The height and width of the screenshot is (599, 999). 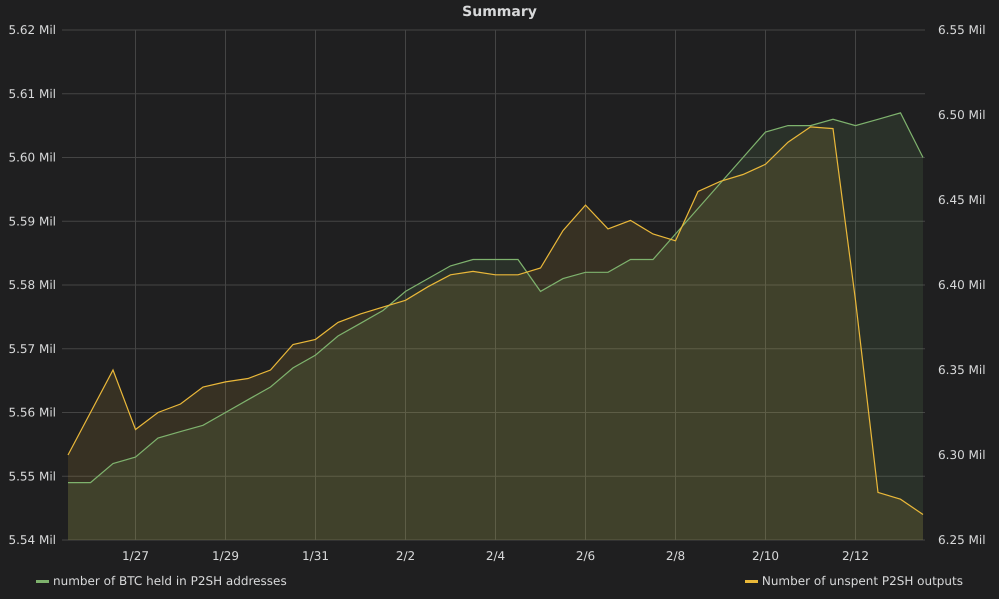 What do you see at coordinates (32, 413) in the screenshot?
I see `axis-label: 5.56 Mil` at bounding box center [32, 413].